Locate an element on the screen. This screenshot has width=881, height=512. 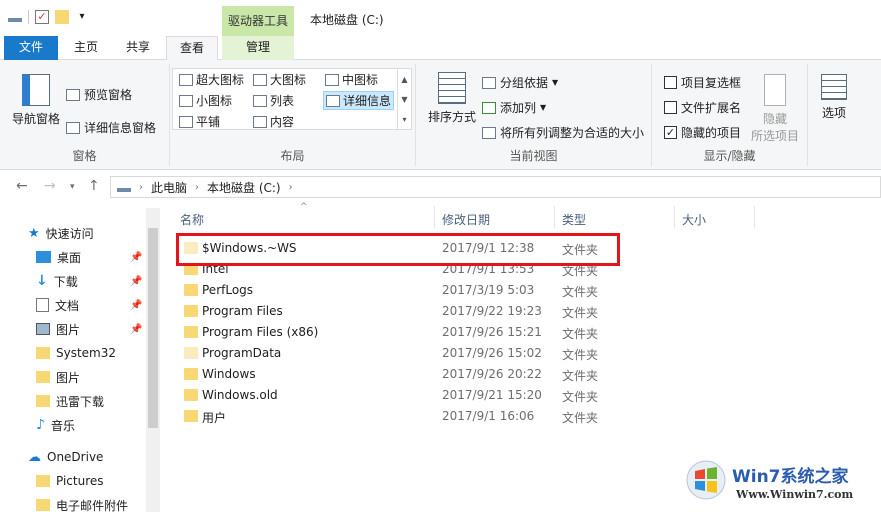
column-header-type: 类型 is located at coordinates (574, 219).